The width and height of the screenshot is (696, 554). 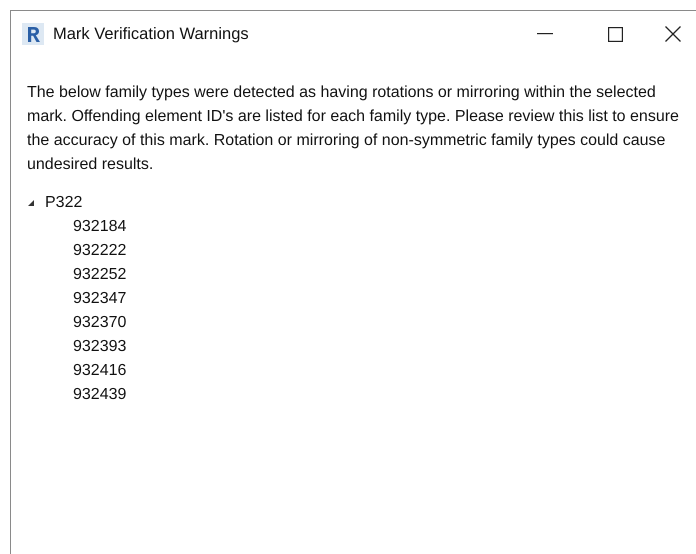 I want to click on maximize-icon, so click(x=615, y=34).